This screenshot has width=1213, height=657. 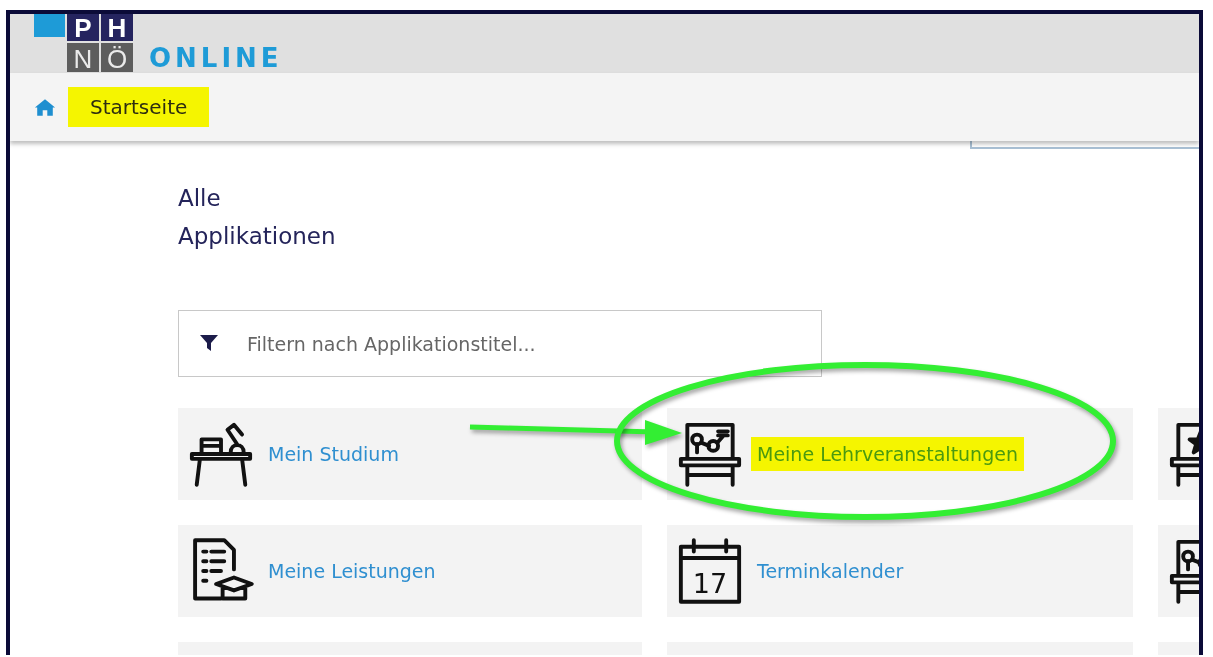 I want to click on logo-letter: N, so click(x=83, y=57).